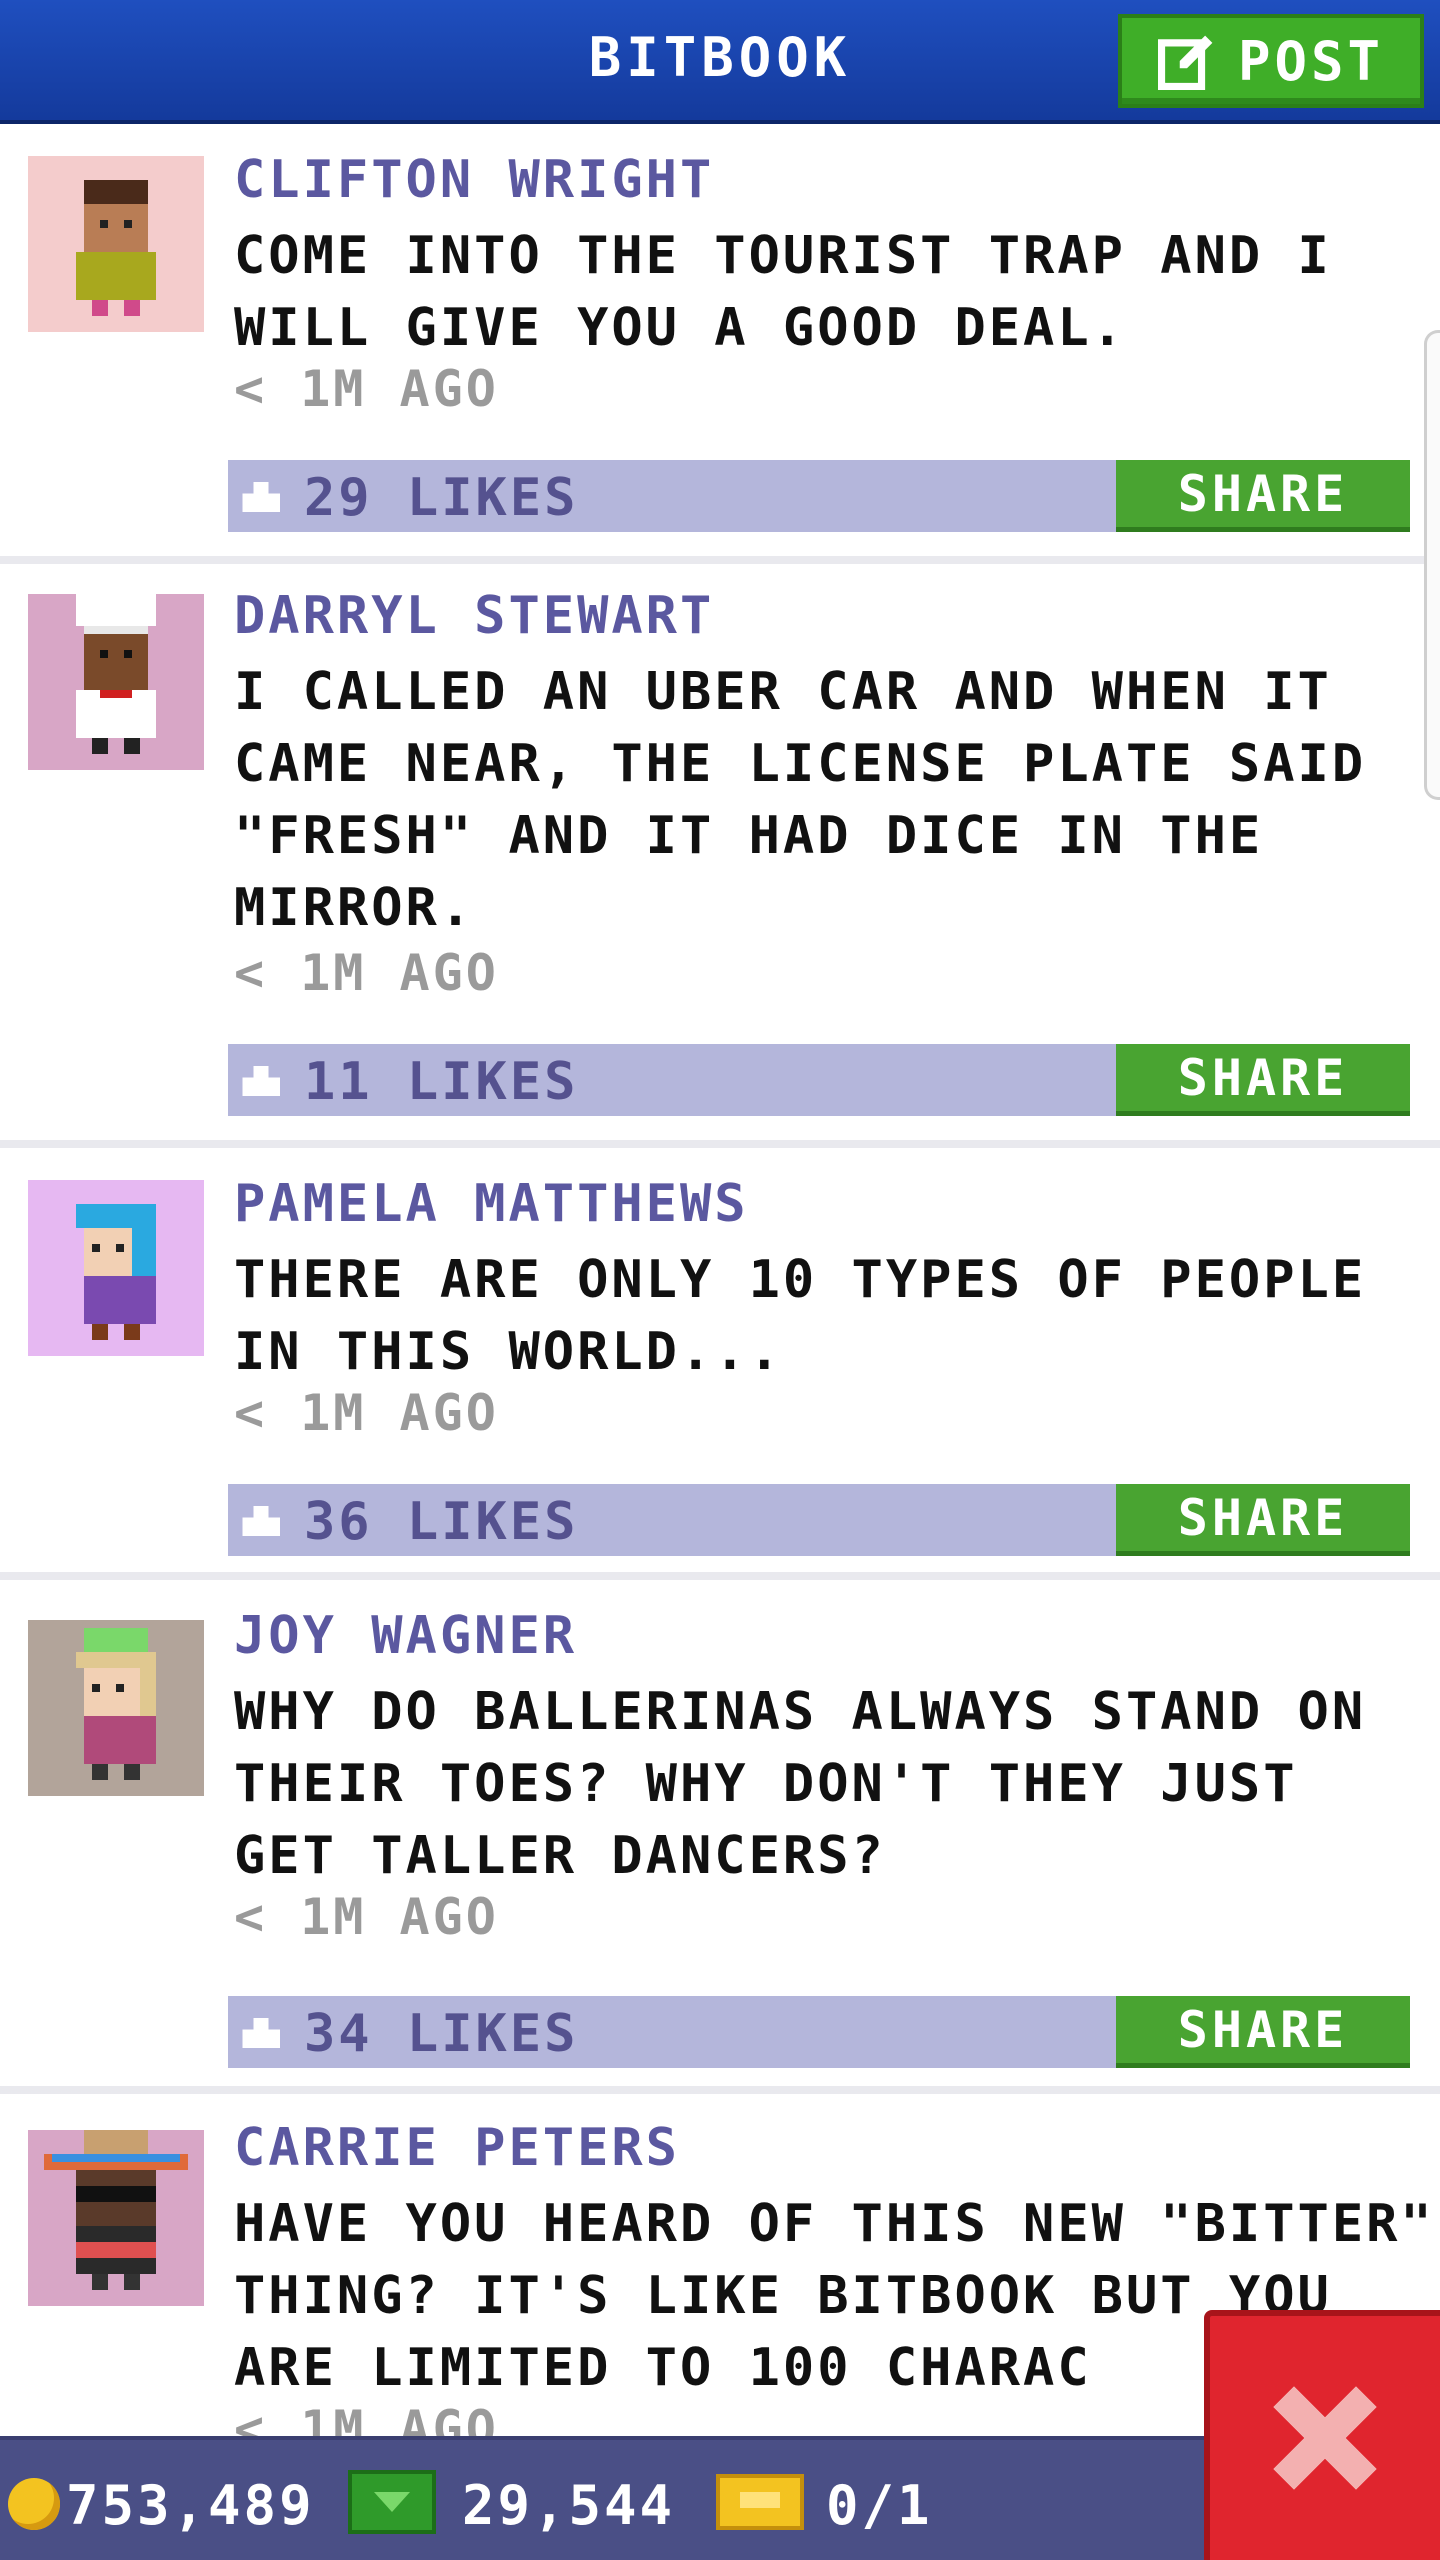 This screenshot has height=2560, width=1440. I want to click on post-author: JOY WAGNER, so click(405, 1636).